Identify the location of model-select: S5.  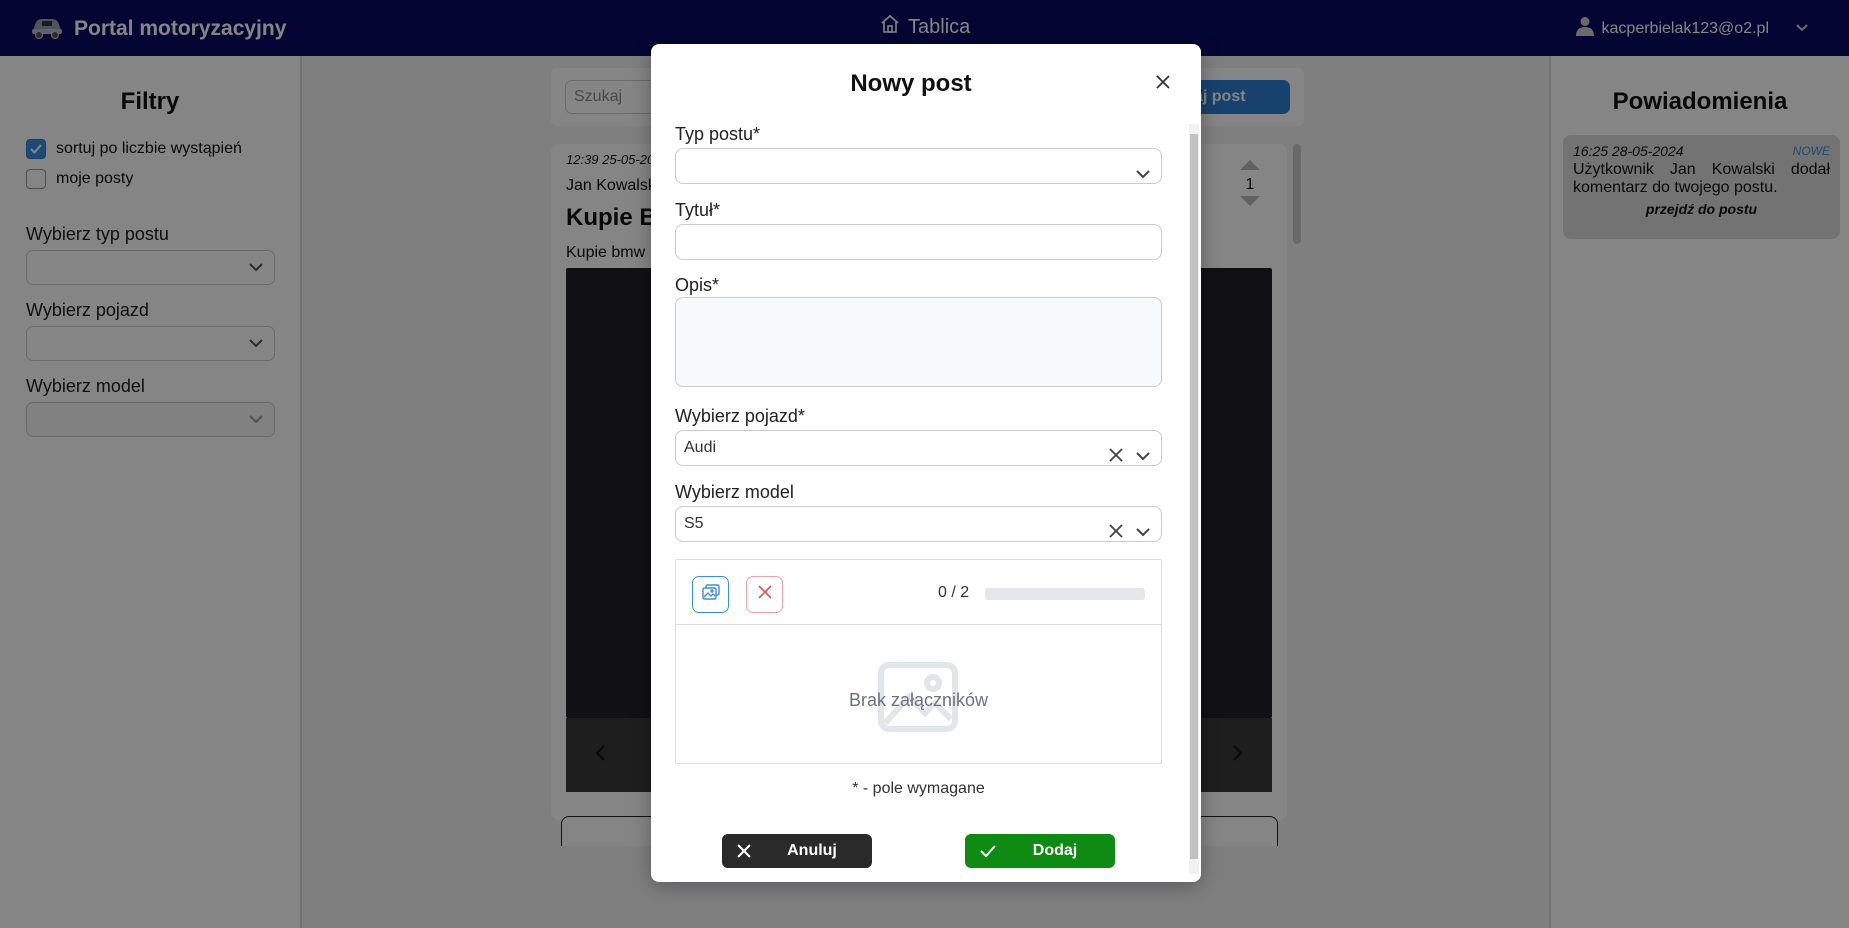
(918, 524).